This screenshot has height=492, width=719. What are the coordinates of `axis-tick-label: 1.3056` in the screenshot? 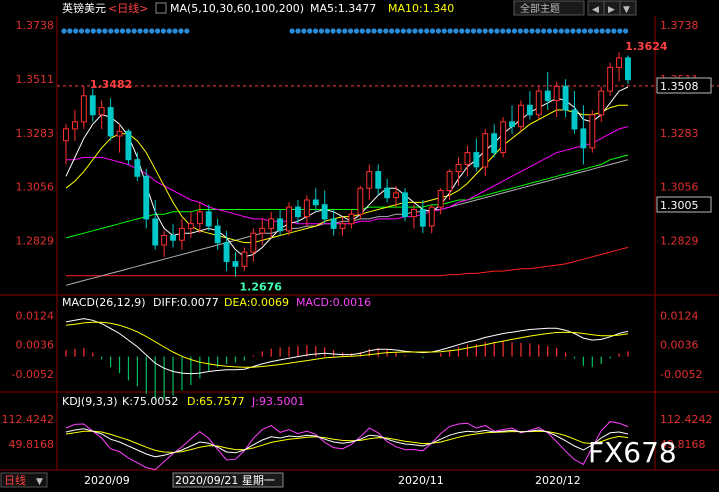 It's located at (679, 187).